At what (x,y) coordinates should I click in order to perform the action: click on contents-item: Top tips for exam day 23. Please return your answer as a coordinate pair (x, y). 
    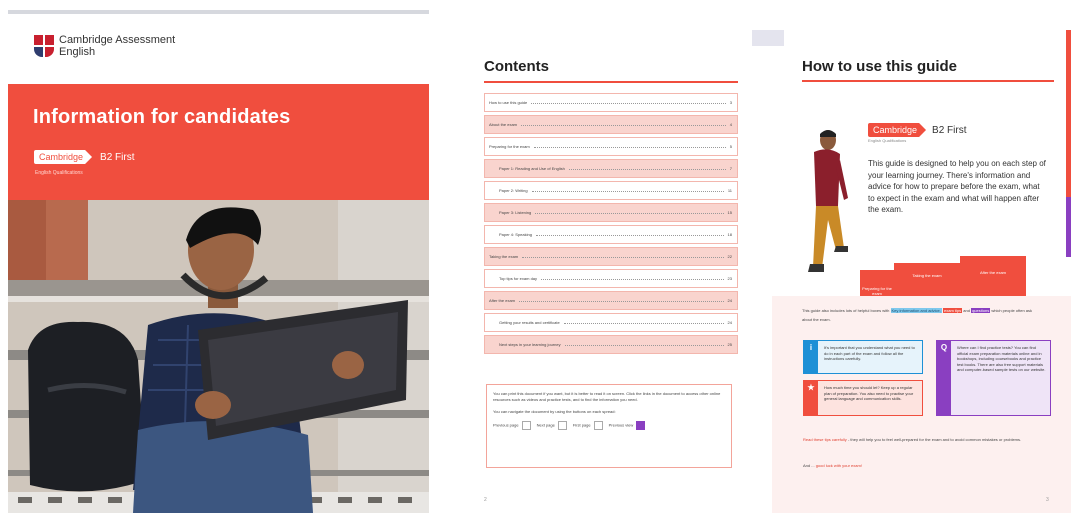
    Looking at the image, I should click on (611, 278).